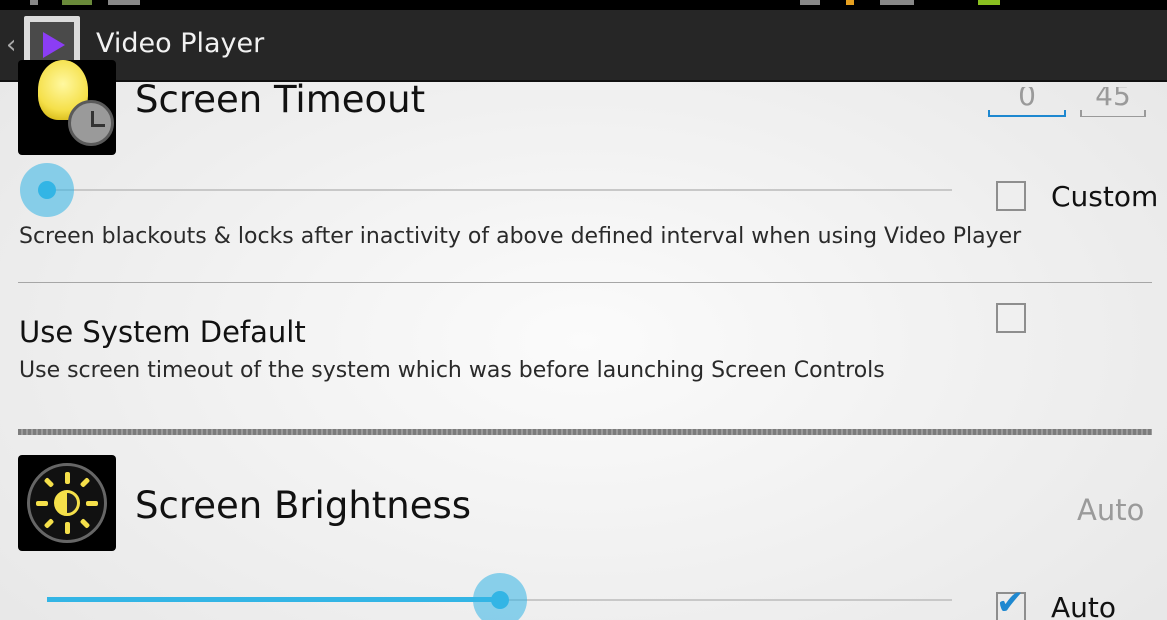  Describe the element at coordinates (11, 45) in the screenshot. I see `chevron-left-icon: ‹` at that location.